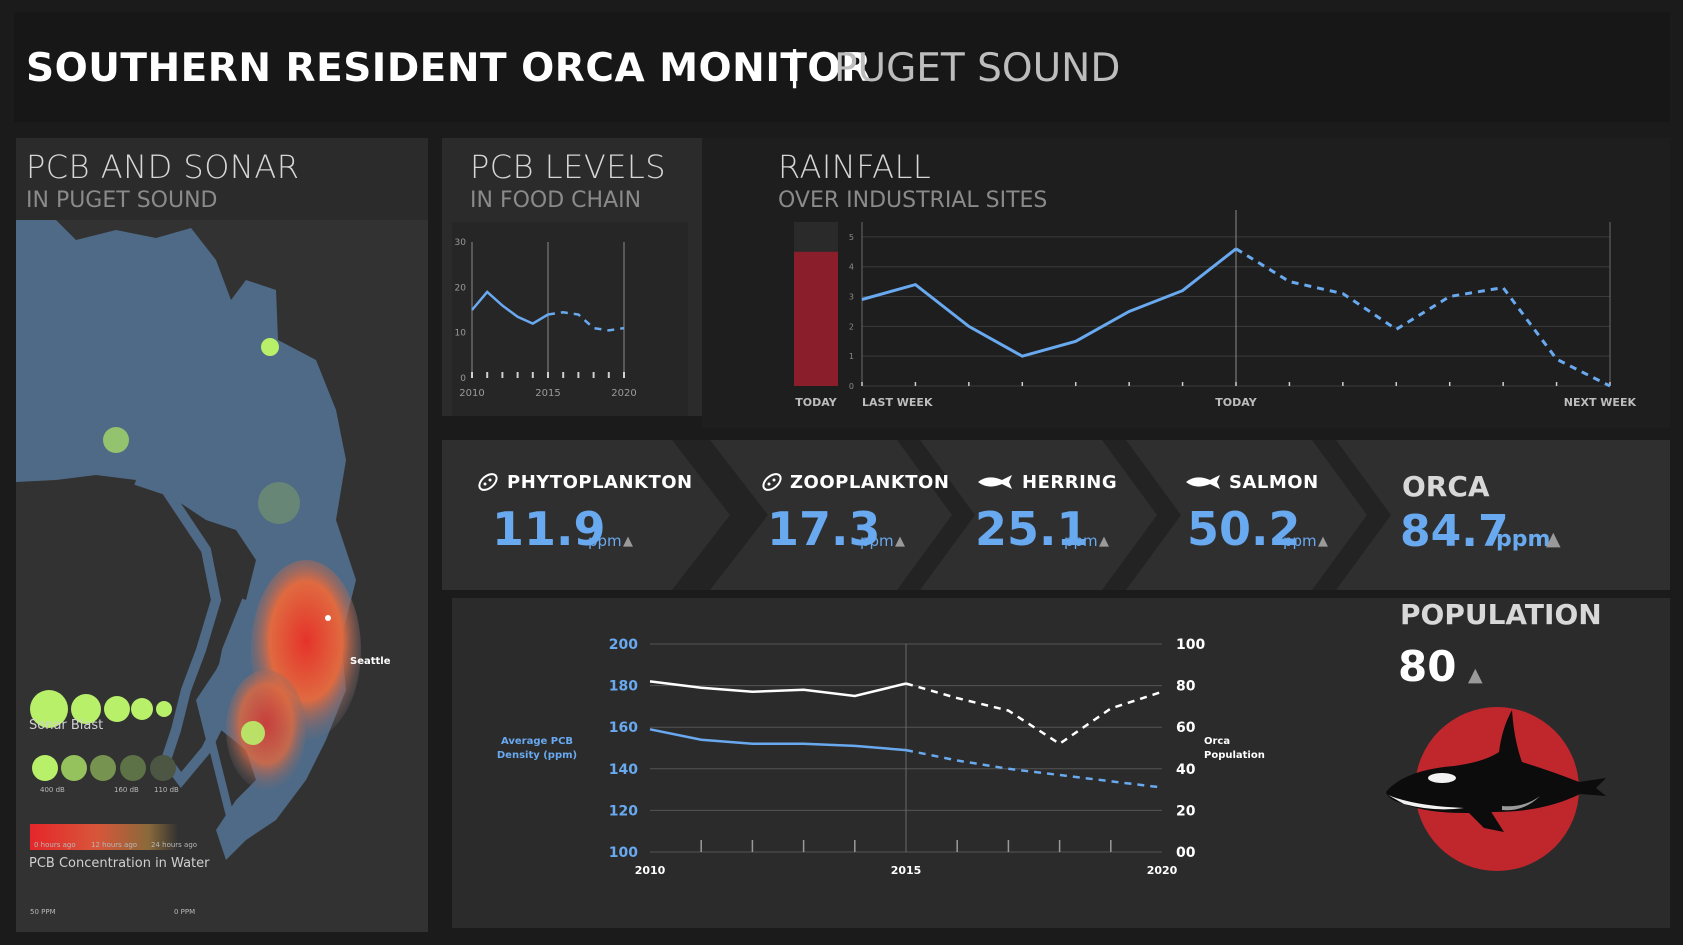  Describe the element at coordinates (166, 790) in the screenshot. I see `sonar-size-label: 110 dB` at that location.